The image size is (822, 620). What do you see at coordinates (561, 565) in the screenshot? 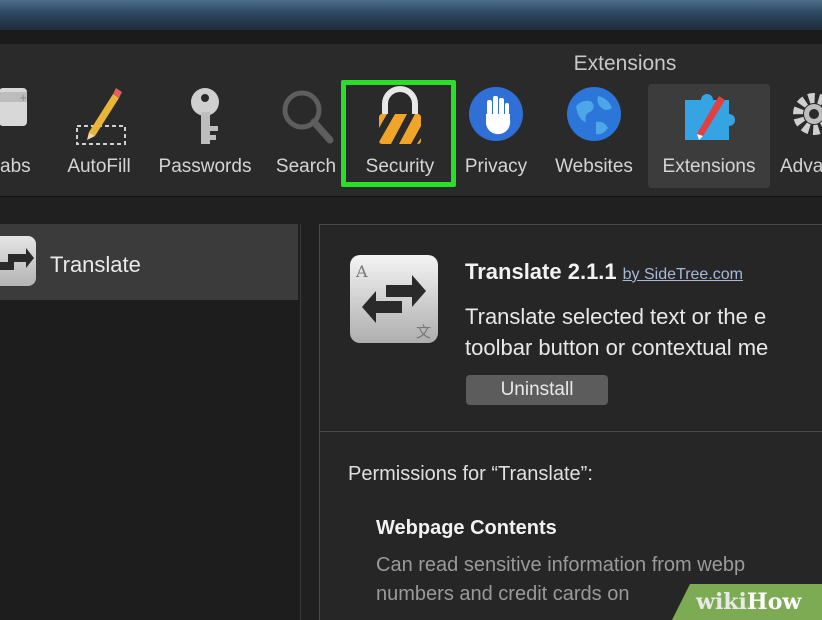
I see `permission-desc-line: Can read sensitive information from webp` at bounding box center [561, 565].